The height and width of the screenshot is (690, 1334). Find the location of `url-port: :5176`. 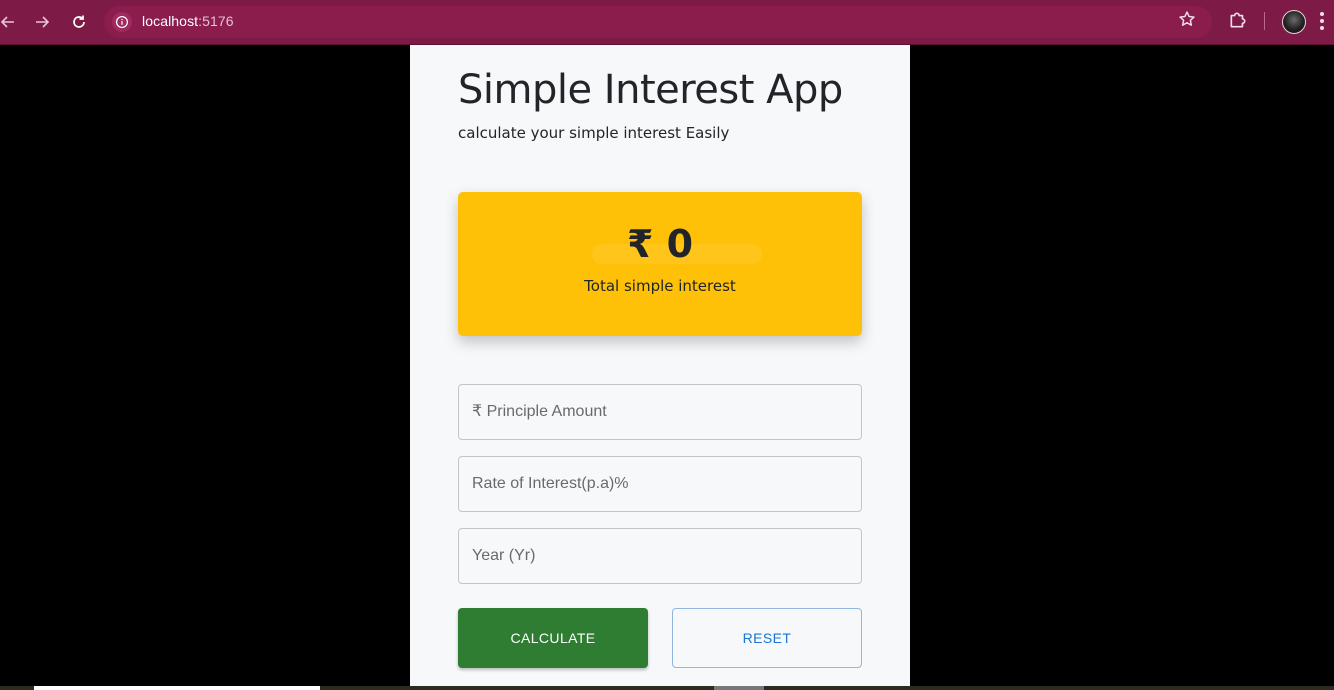

url-port: :5176 is located at coordinates (216, 21).